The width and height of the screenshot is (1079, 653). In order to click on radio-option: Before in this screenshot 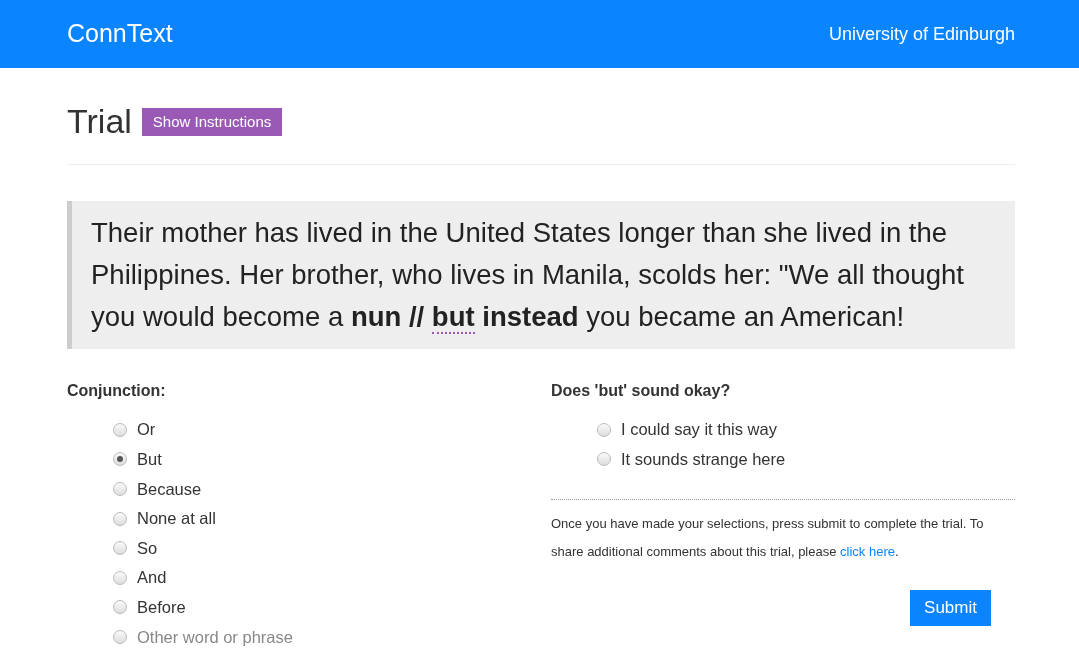, I will do `click(149, 607)`.